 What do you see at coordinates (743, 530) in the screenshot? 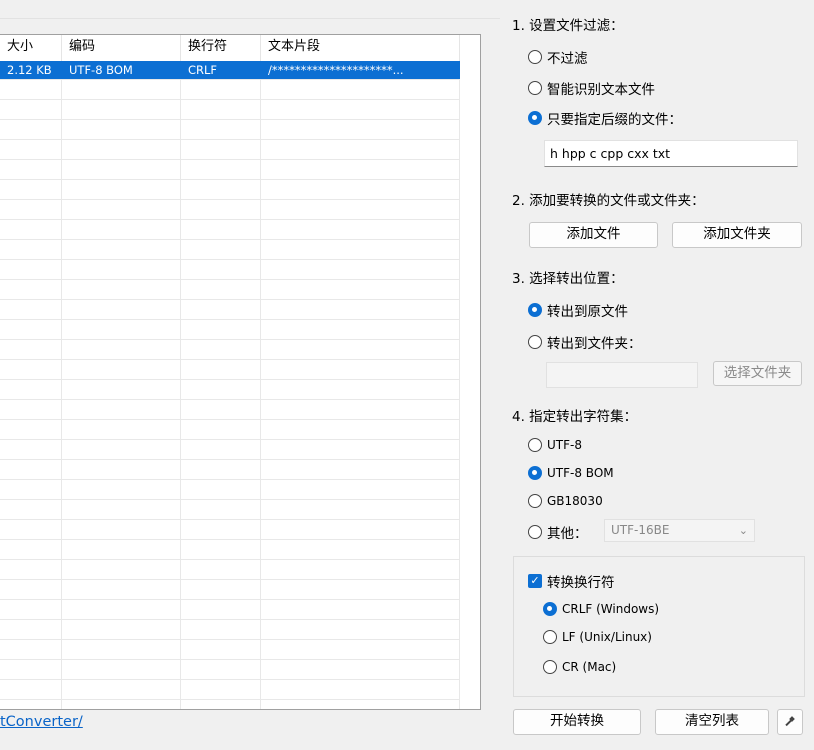
I see `chevron-down-icon: ⌄` at bounding box center [743, 530].